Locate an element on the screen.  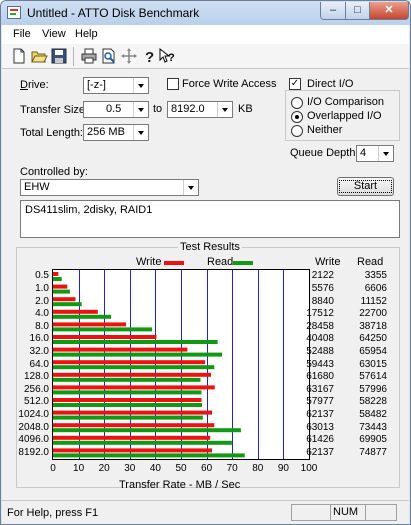
category-label: 1.0 is located at coordinates (42, 288).